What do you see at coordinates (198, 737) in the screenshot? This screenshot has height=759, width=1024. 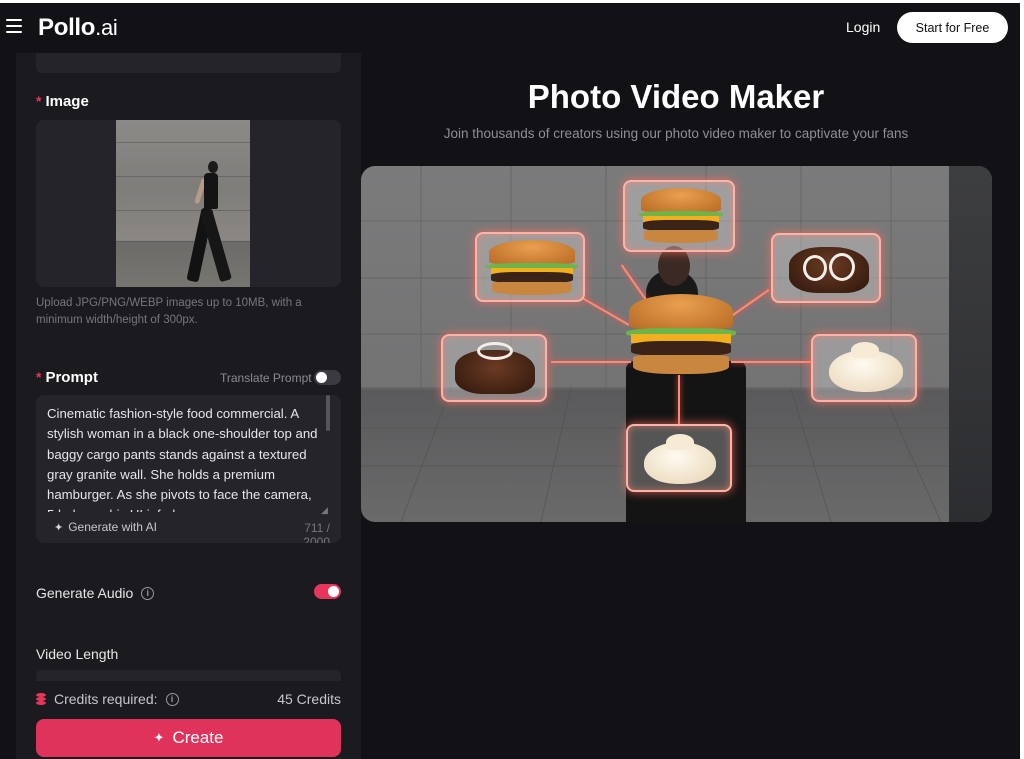 I see `create-label: Create` at bounding box center [198, 737].